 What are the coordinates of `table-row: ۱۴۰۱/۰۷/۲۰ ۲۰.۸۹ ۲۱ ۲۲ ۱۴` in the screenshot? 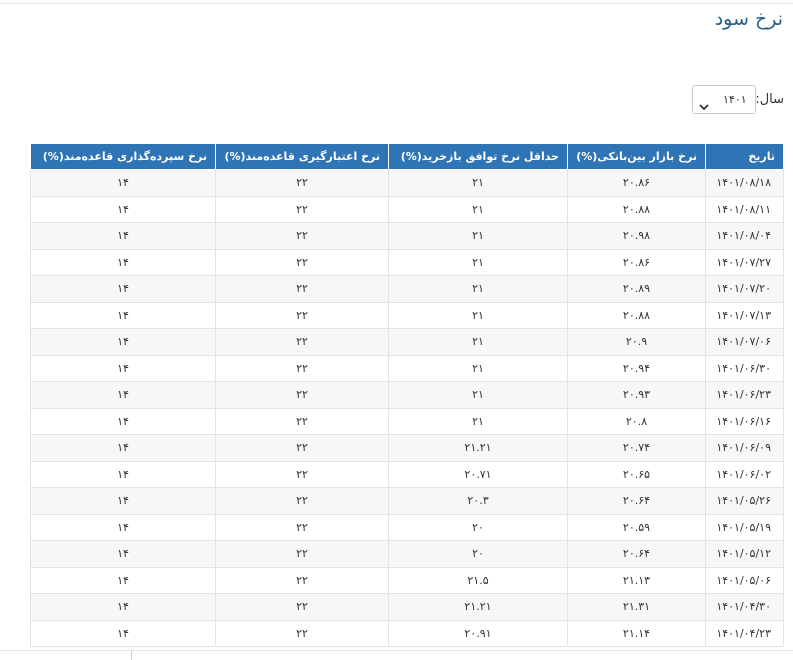 It's located at (407, 289).